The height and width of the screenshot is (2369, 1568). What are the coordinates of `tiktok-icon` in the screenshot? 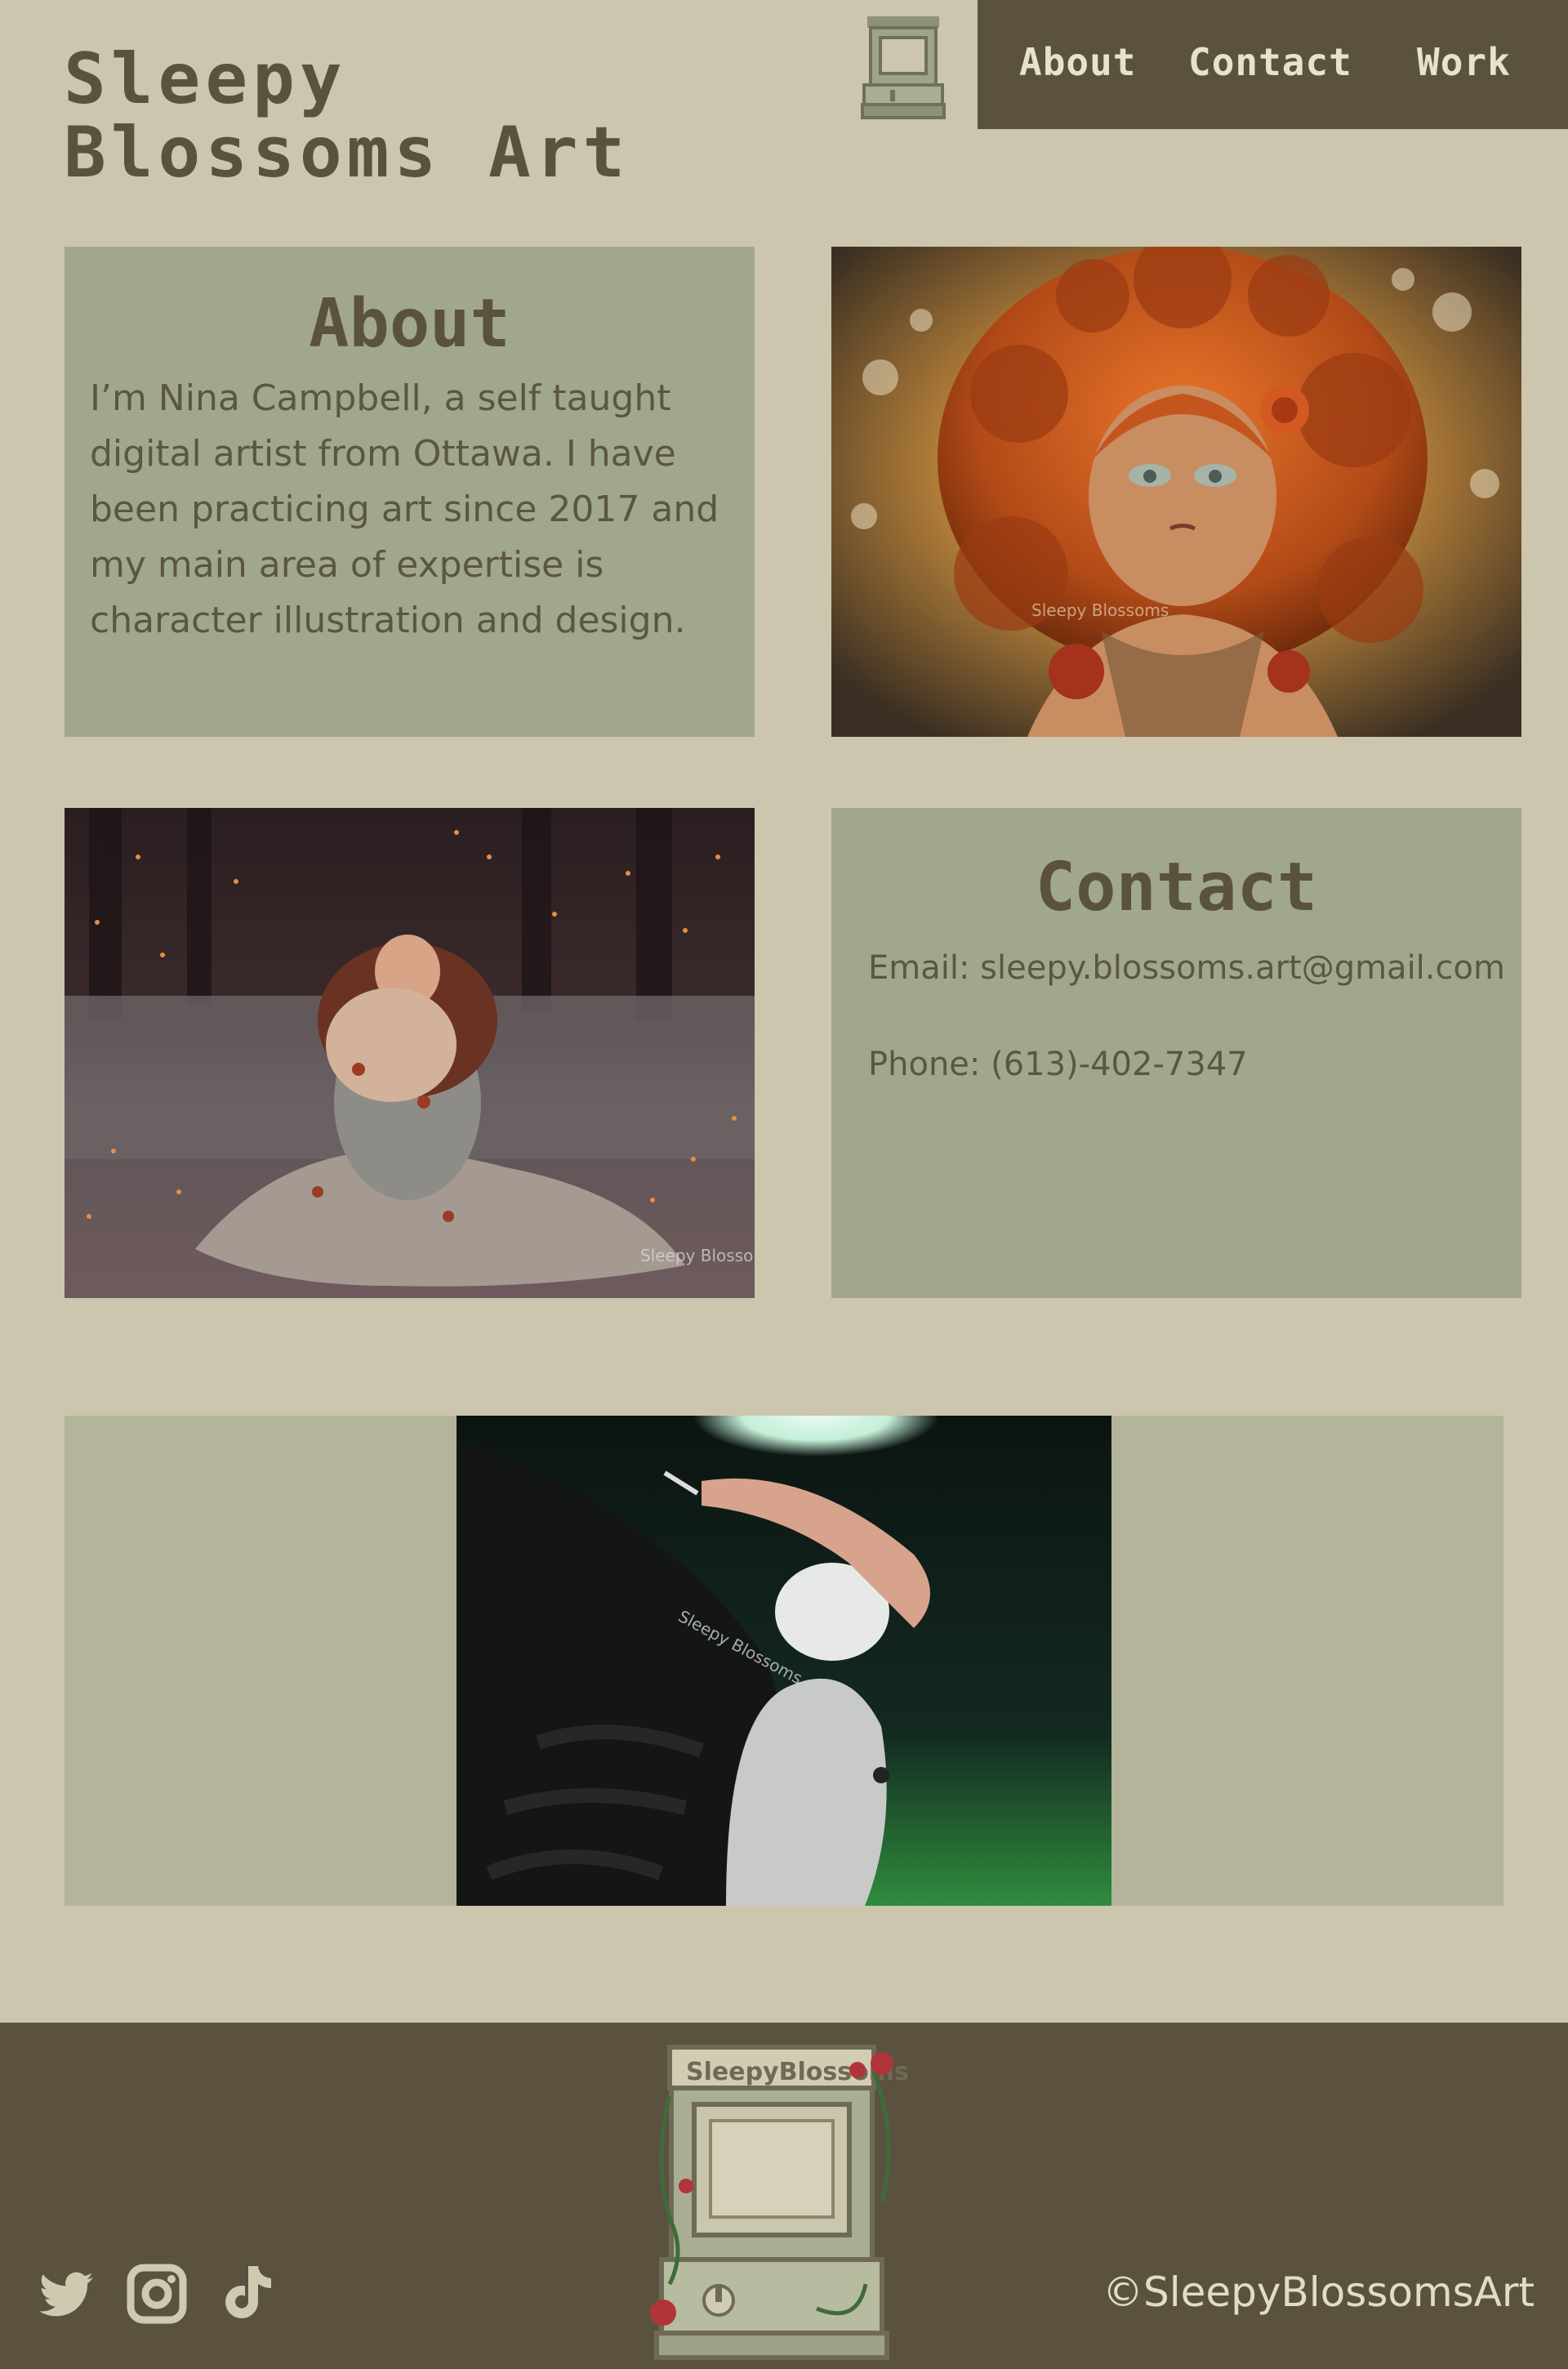 It's located at (246, 2294).